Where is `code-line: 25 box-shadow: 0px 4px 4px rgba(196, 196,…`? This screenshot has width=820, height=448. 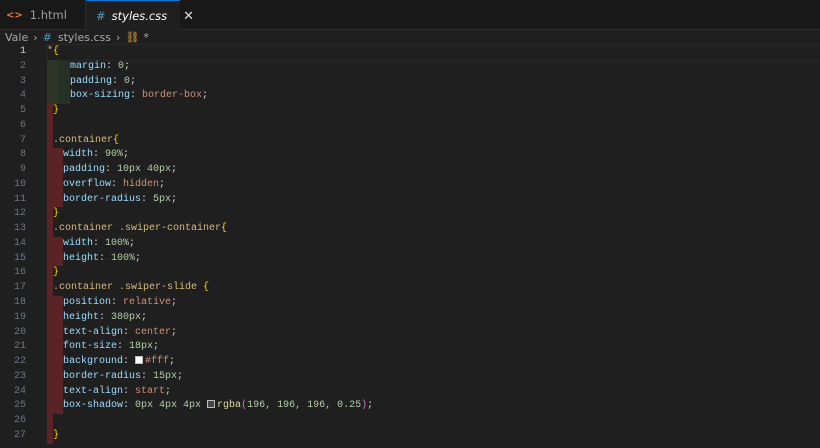 code-line: 25 box-shadow: 0px 4px 4px rgba(196, 196,… is located at coordinates (410, 407).